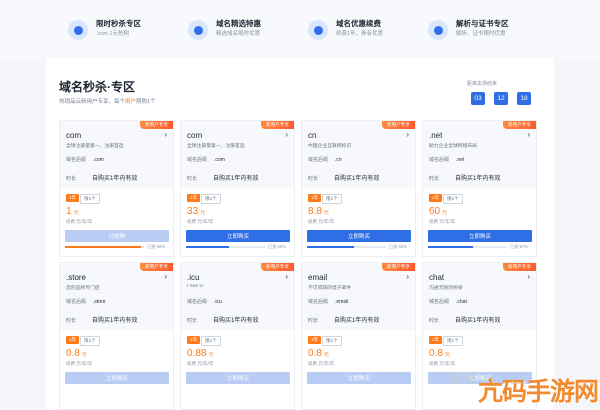 The image size is (600, 410). I want to click on domain-name: cn, so click(312, 135).